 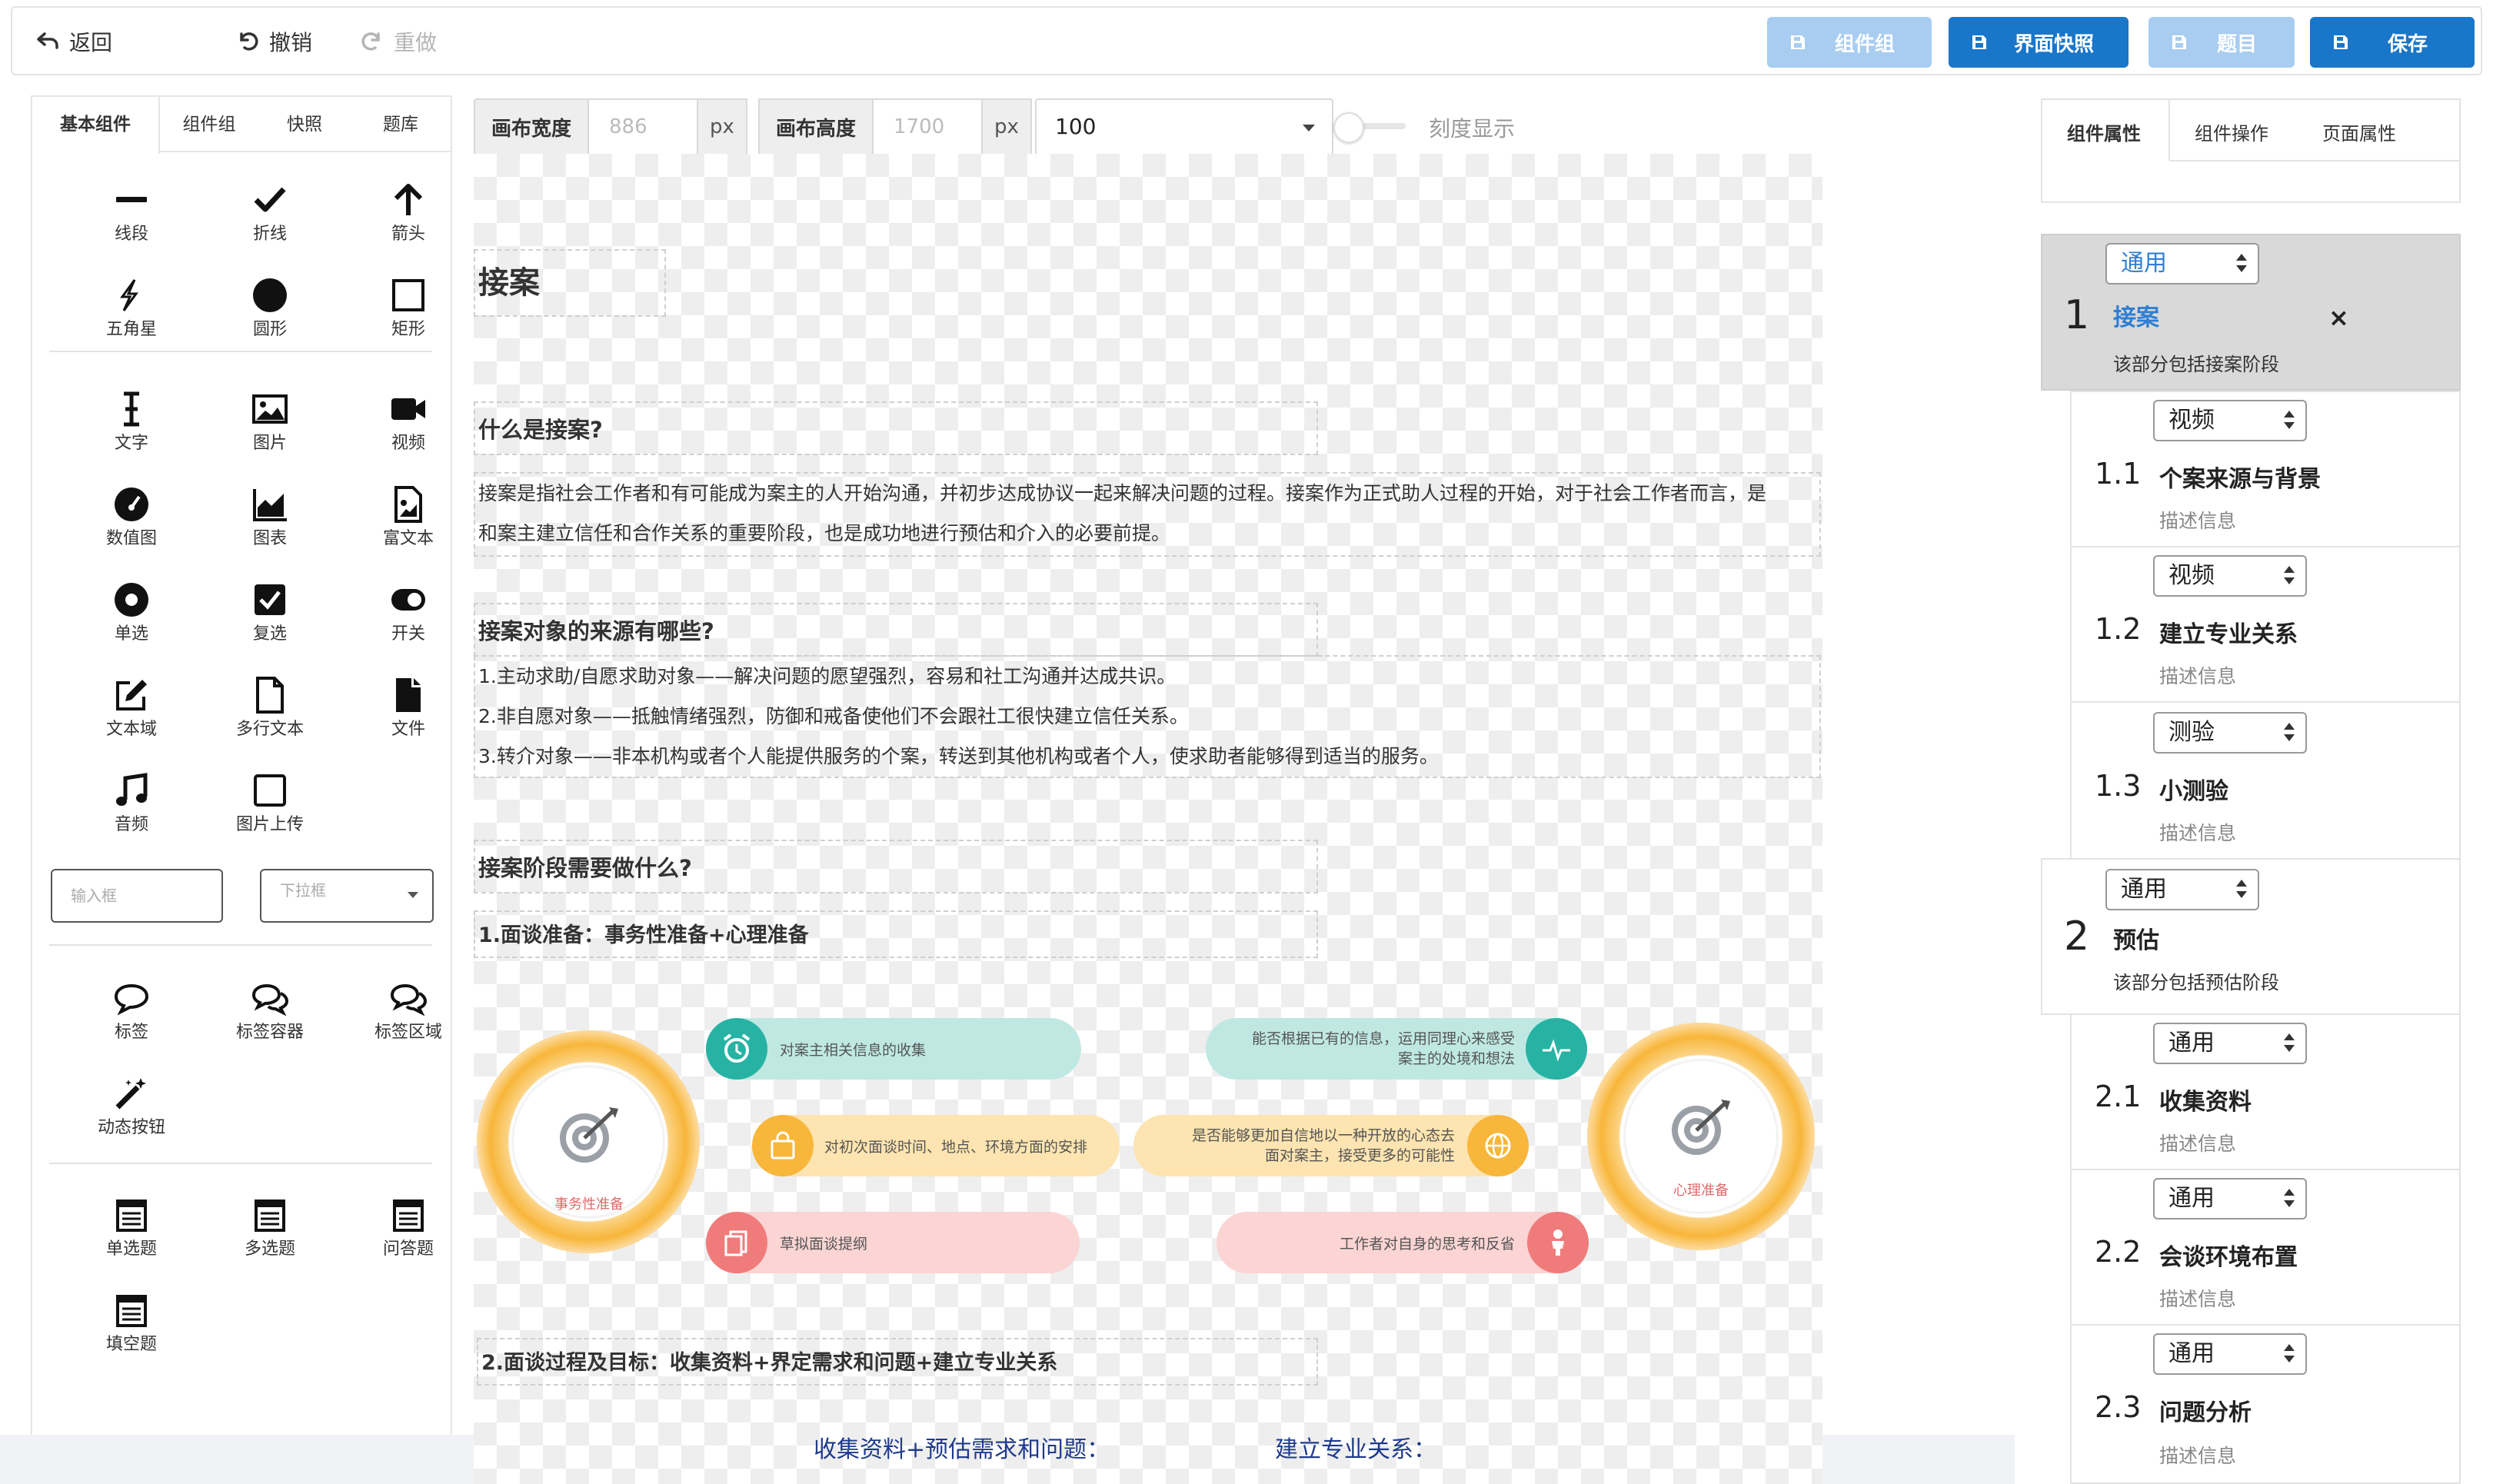 I want to click on component-tag-container: 标签容器, so click(x=270, y=1011).